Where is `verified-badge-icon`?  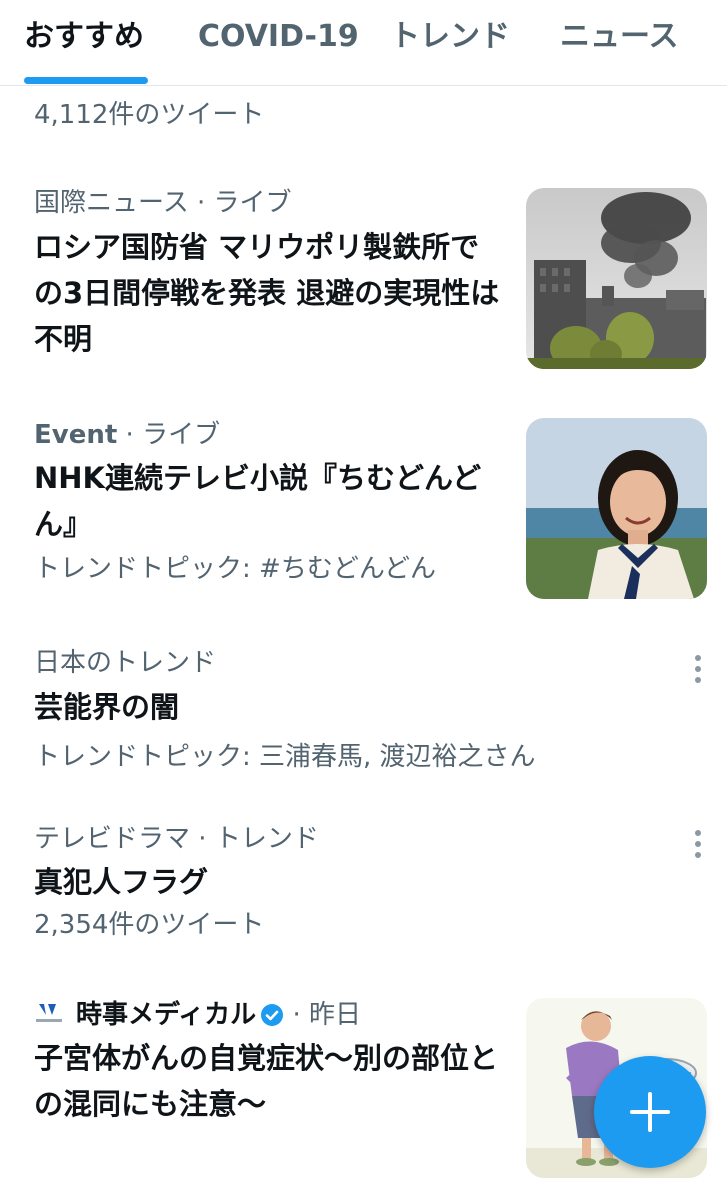
verified-badge-icon is located at coordinates (272, 1019).